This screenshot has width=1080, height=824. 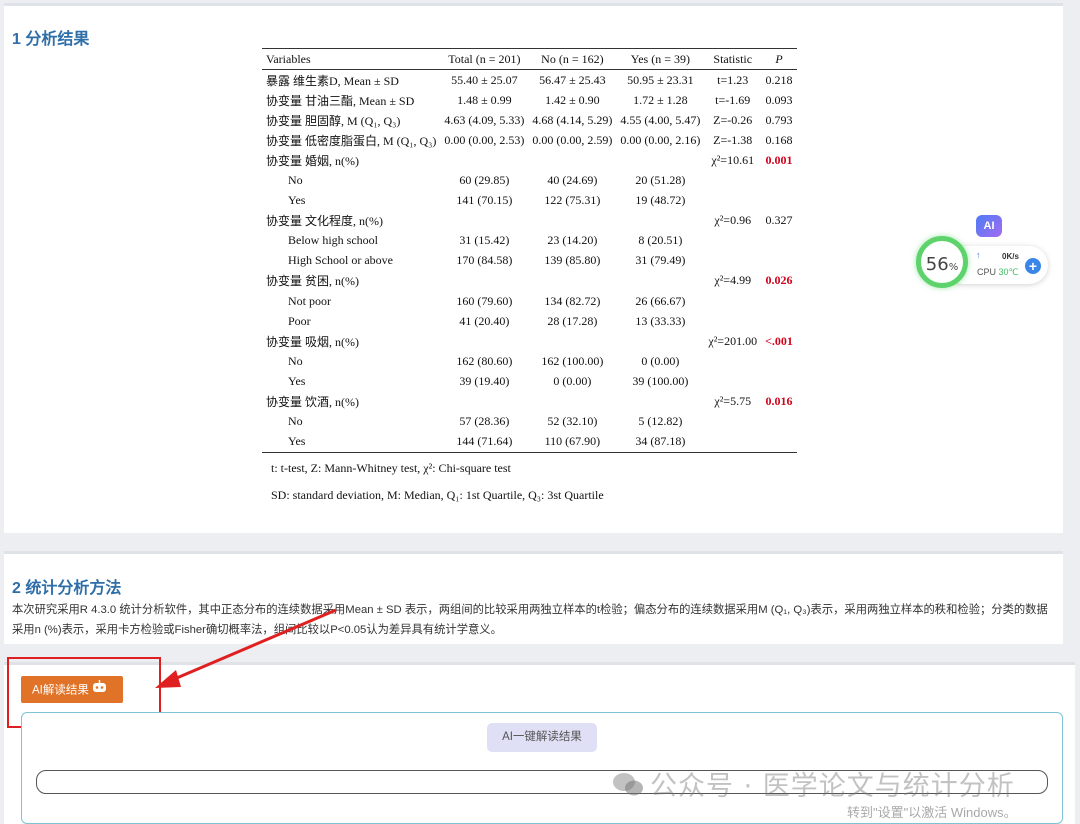 What do you see at coordinates (309, 300) in the screenshot?
I see `cell-variable: Not poor` at bounding box center [309, 300].